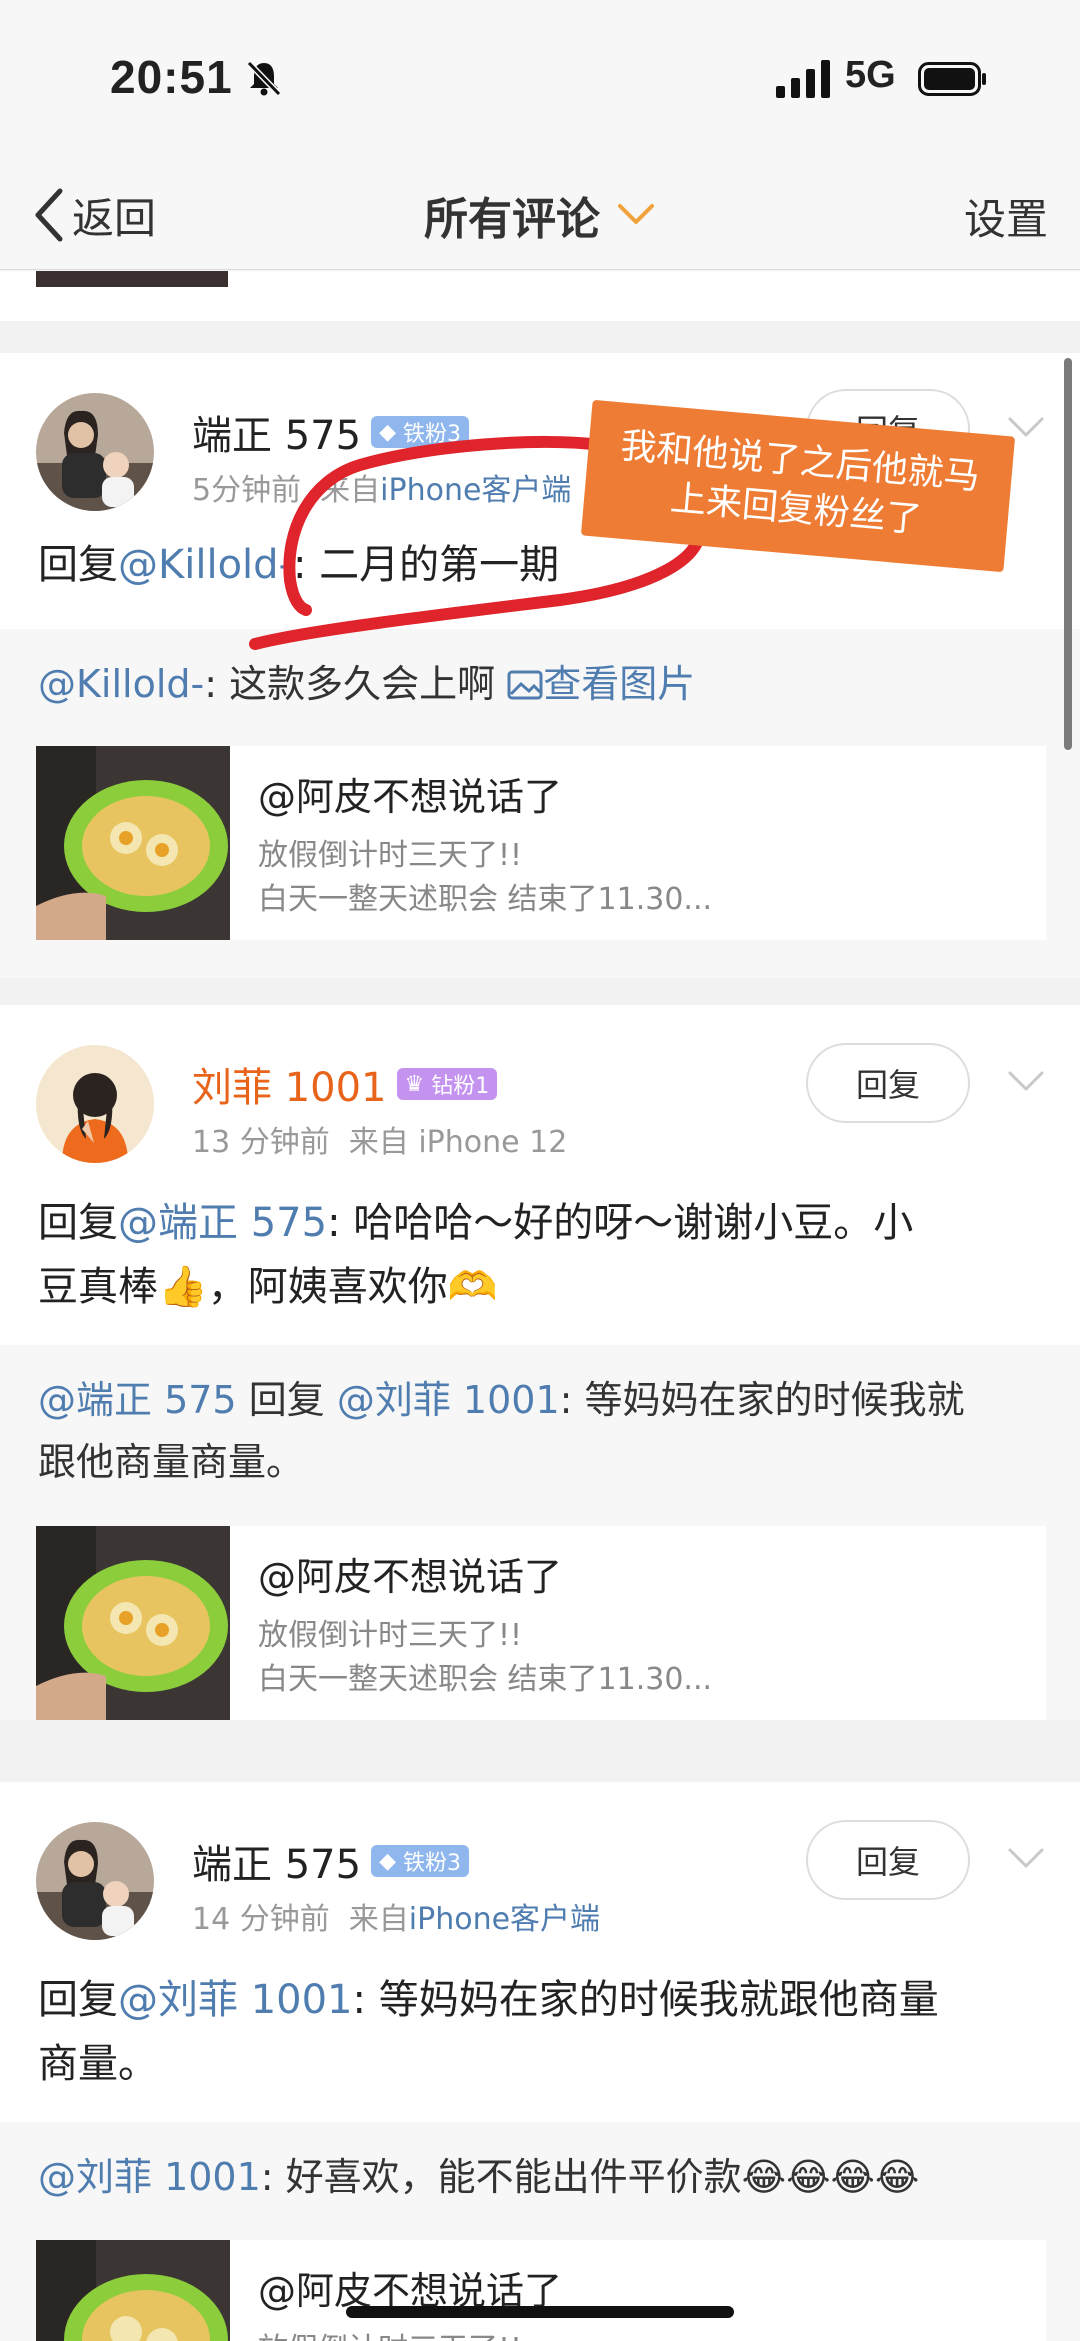 The image size is (1080, 2341). Describe the element at coordinates (264, 78) in the screenshot. I see `mute-bell-icon` at that location.